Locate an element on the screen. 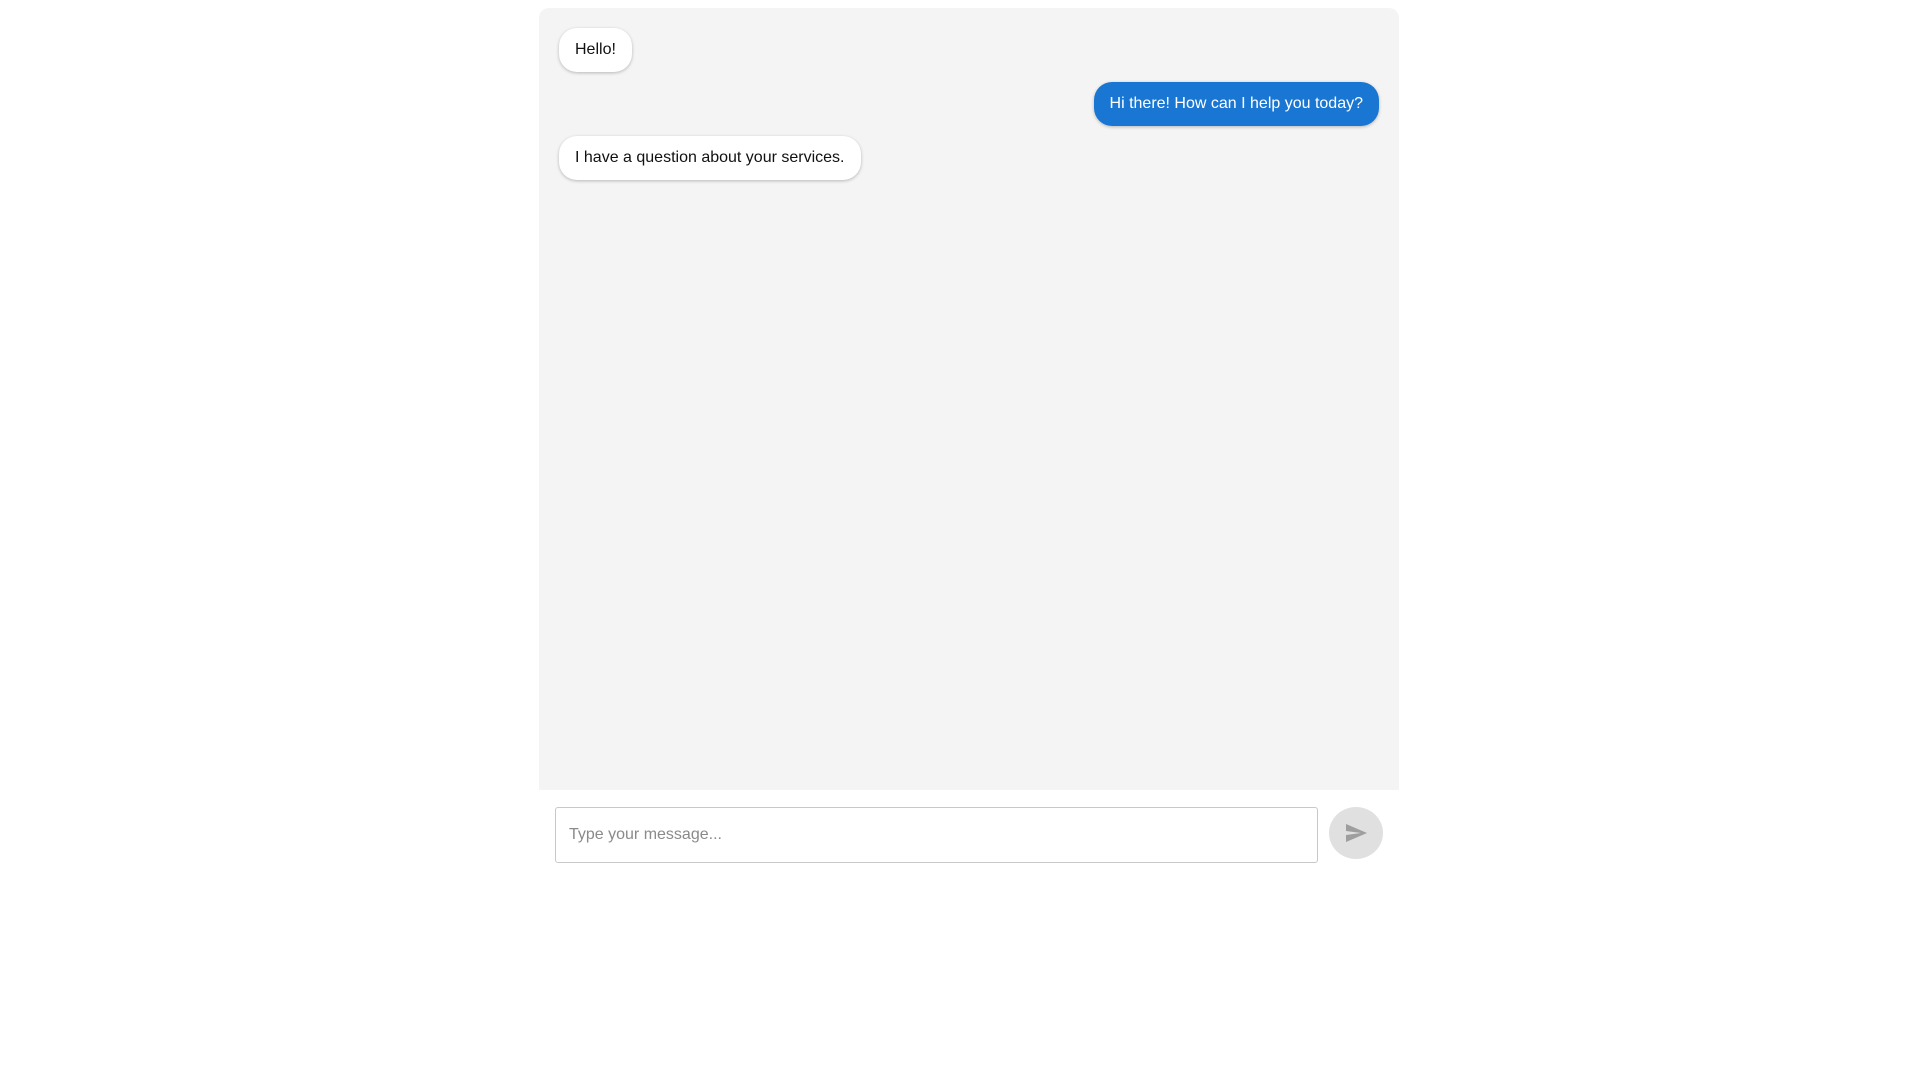 The width and height of the screenshot is (1920, 1080). message-composer is located at coordinates (969, 828).